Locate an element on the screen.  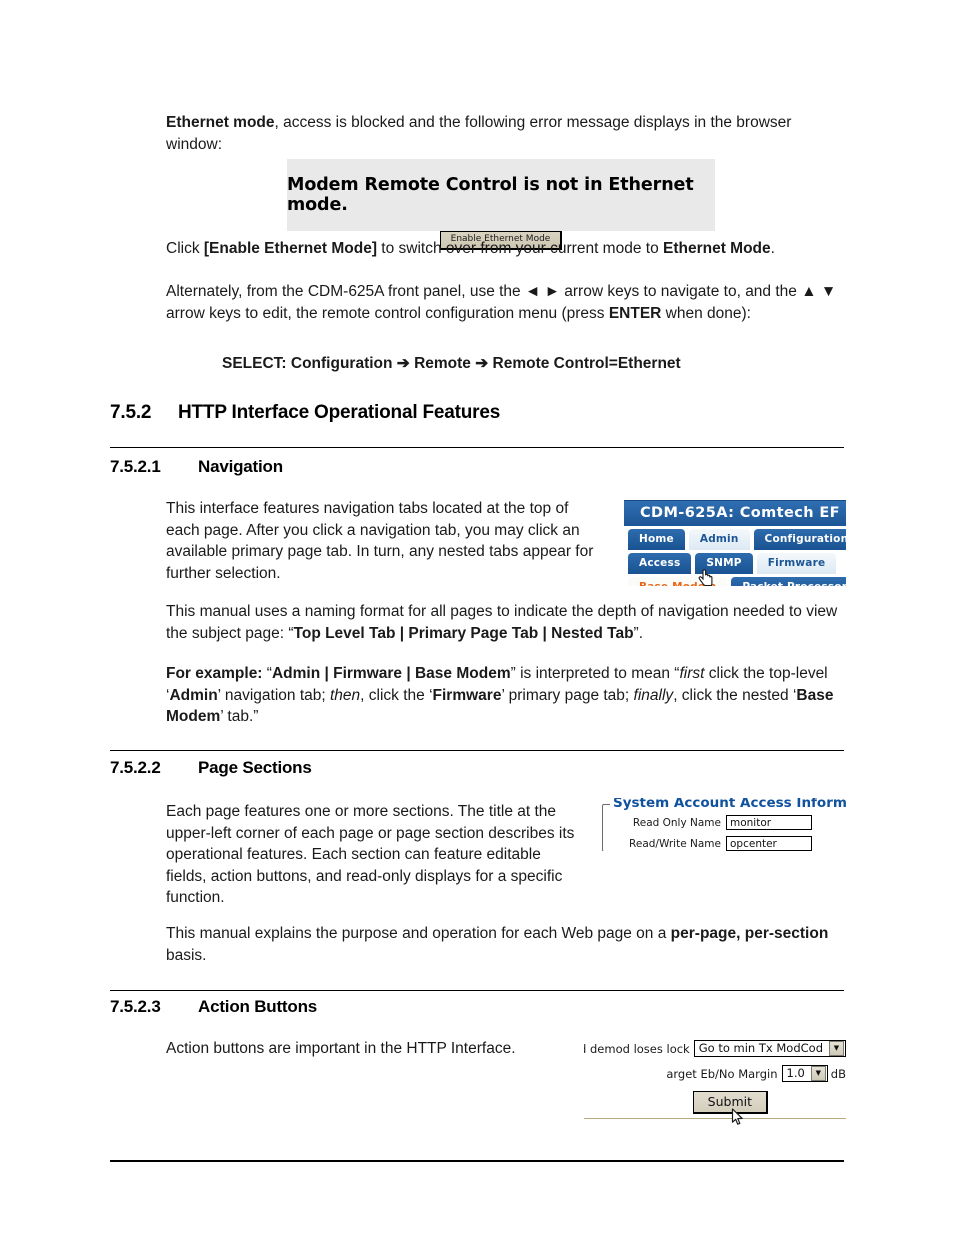
read-only-name-label: Read Only Name is located at coordinates (676, 822).